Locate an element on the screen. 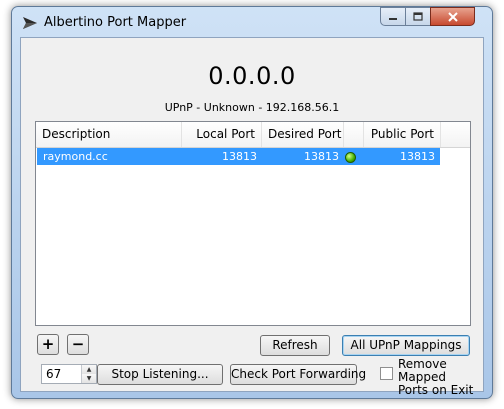  minimize-button is located at coordinates (393, 16).